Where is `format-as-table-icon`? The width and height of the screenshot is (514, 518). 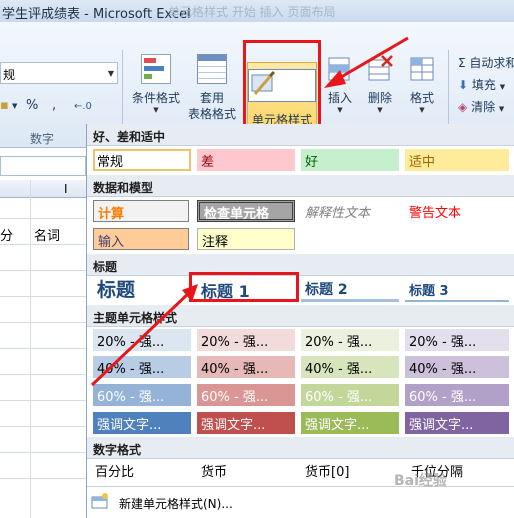 format-as-table-icon is located at coordinates (212, 69).